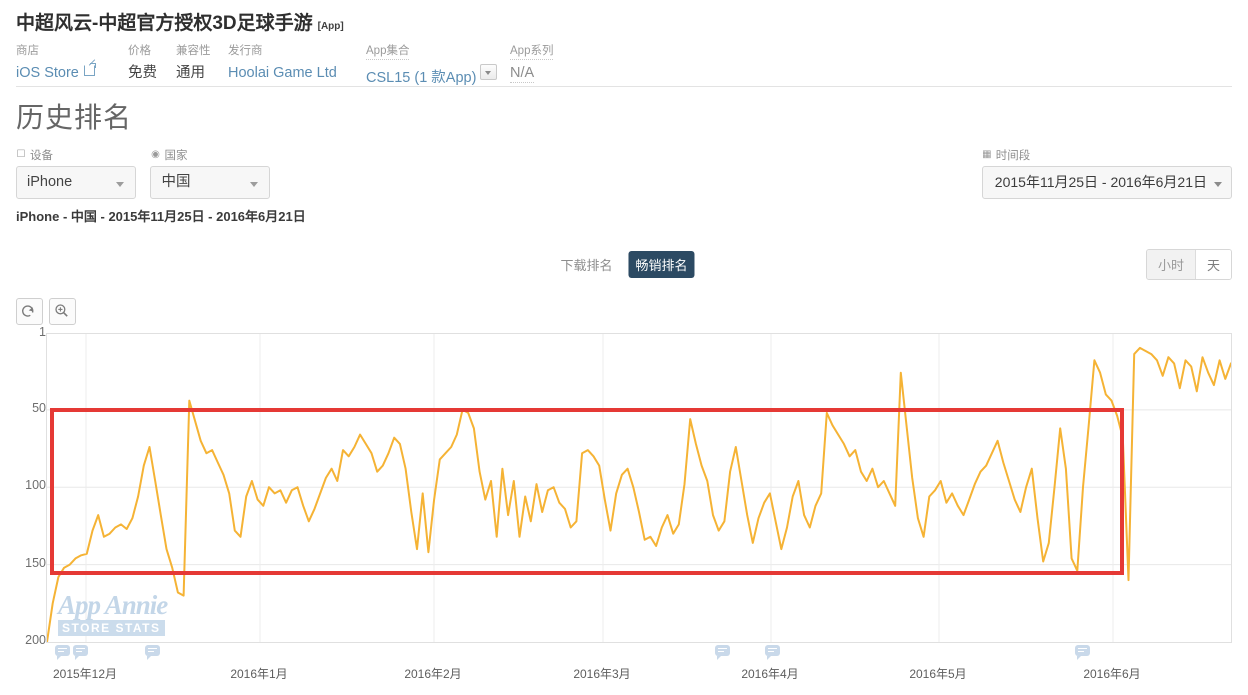 The height and width of the screenshot is (695, 1248). I want to click on meta-label-compatibility: 兼容性, so click(193, 51).